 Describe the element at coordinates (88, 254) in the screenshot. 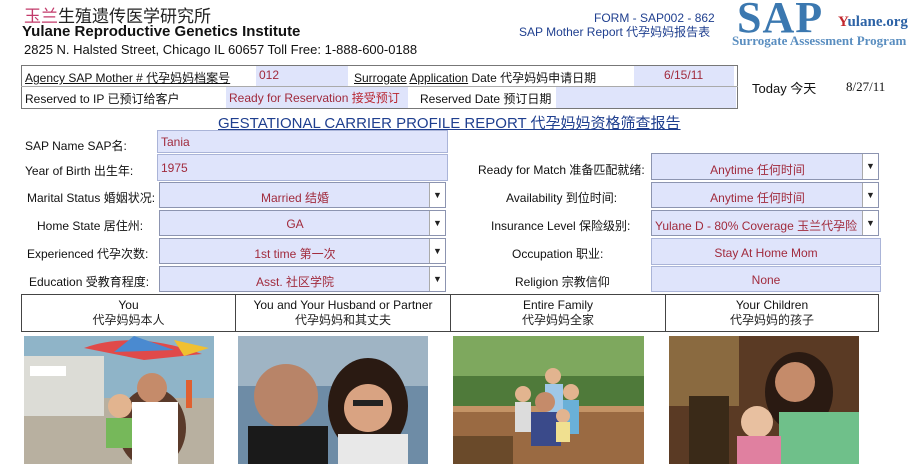

I see `experienced-label: Experienced 代孕次数:` at that location.